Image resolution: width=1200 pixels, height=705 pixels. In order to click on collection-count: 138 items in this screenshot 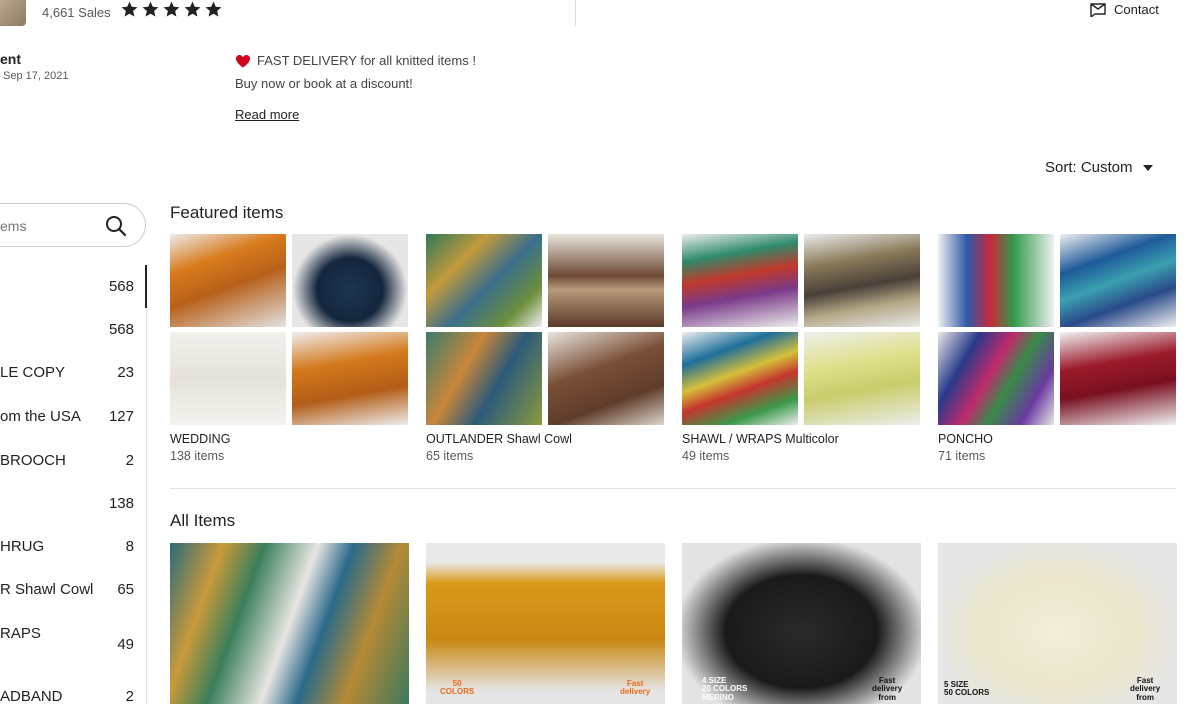, I will do `click(197, 456)`.